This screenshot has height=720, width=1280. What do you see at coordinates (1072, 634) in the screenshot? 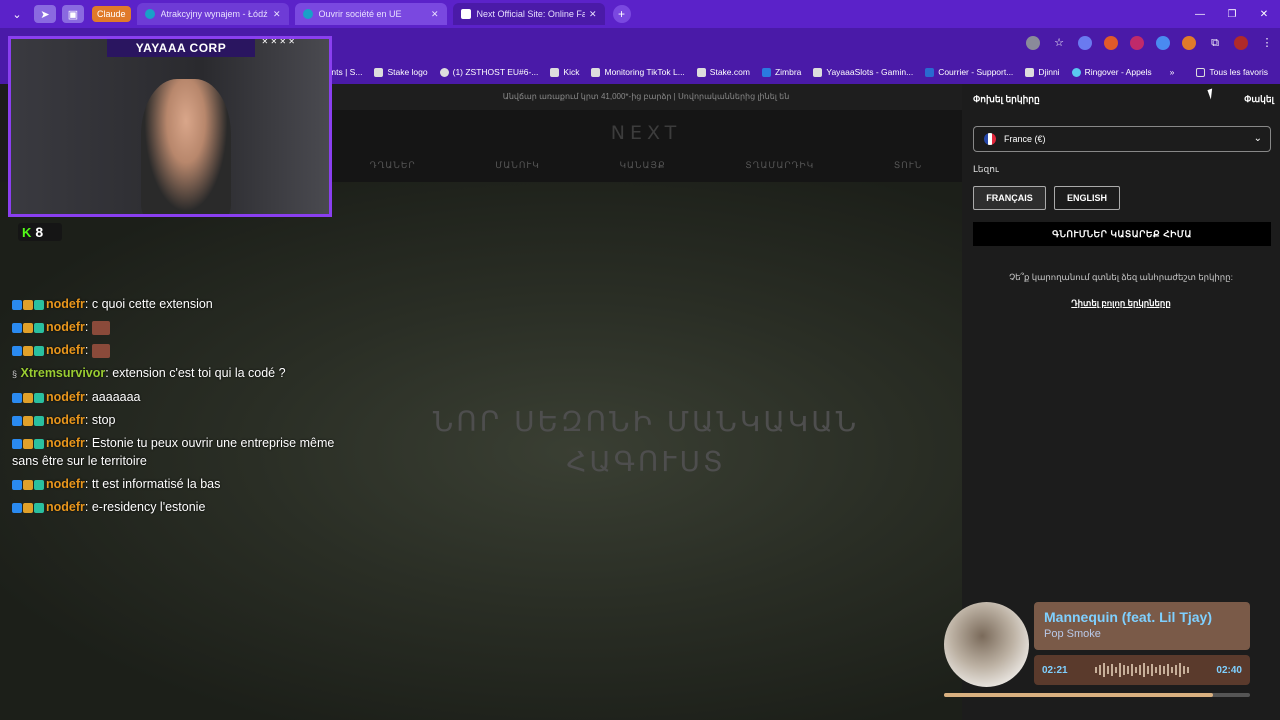
I see `song-artist: Pop Smoke` at bounding box center [1072, 634].